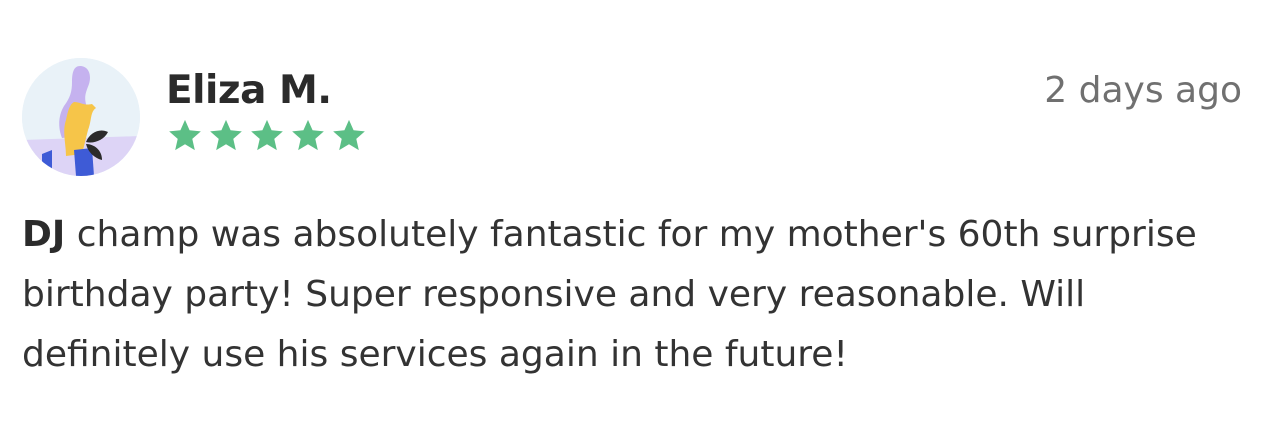 Image resolution: width=1262 pixels, height=423 pixels. What do you see at coordinates (44, 234) in the screenshot?
I see `review-body-emphasis: DJ` at bounding box center [44, 234].